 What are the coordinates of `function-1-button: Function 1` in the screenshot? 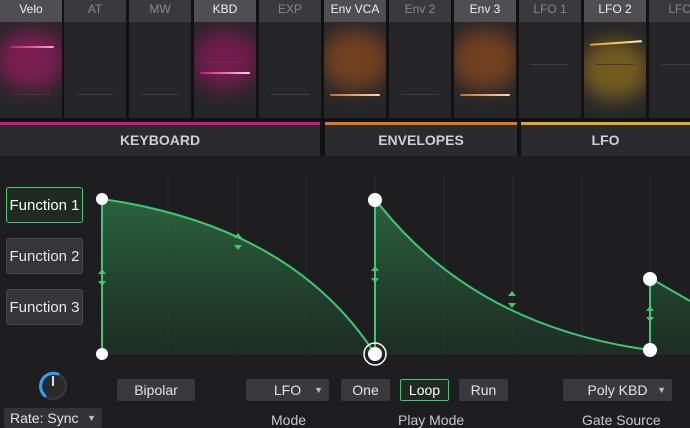 It's located at (44, 205).